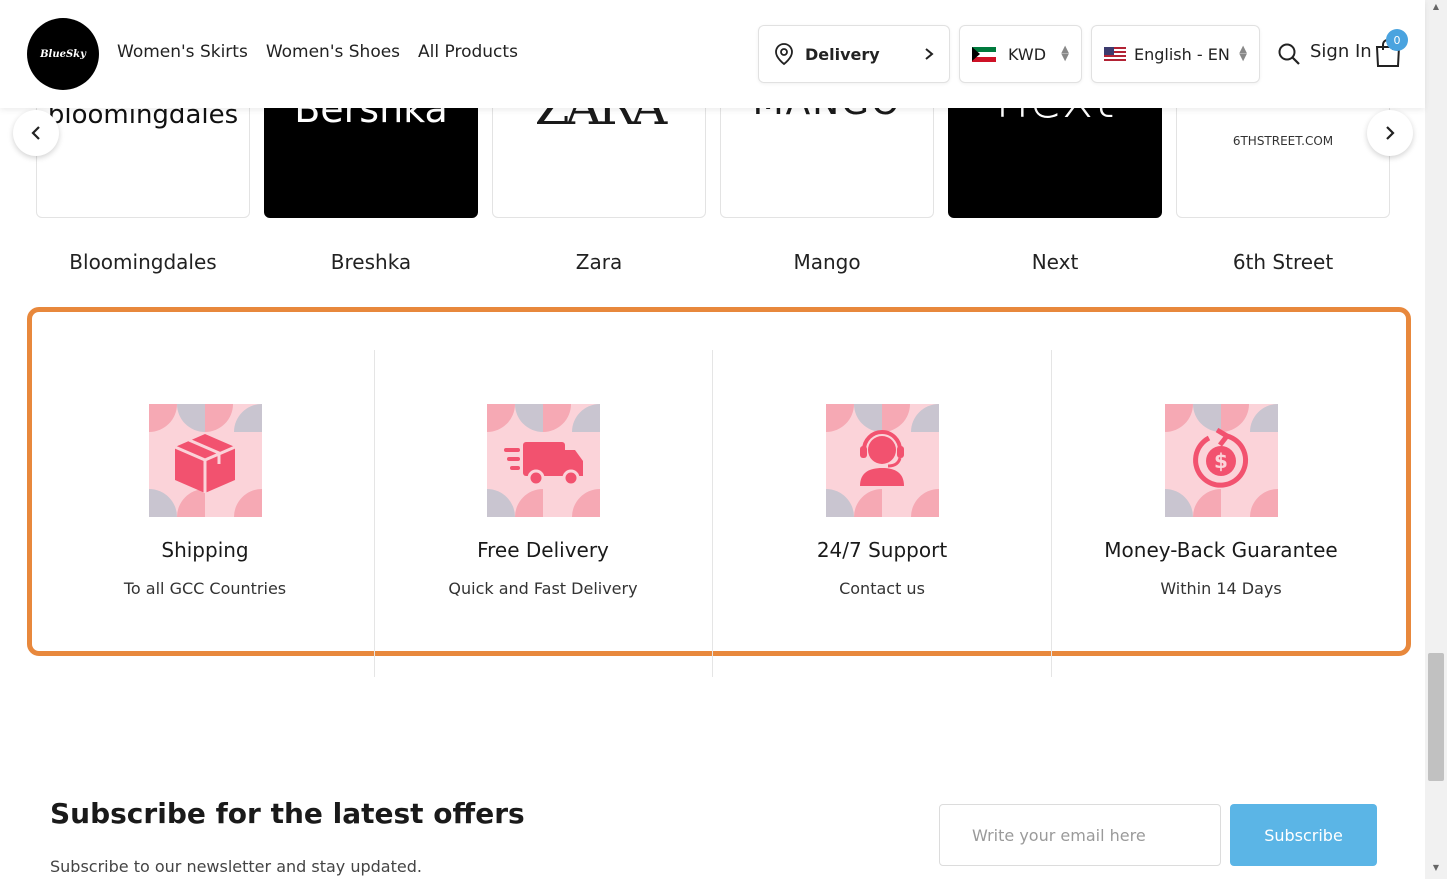 Image resolution: width=1447 pixels, height=879 pixels. What do you see at coordinates (1436, 439) in the screenshot?
I see `page-scrollbar: ▲ ▼` at bounding box center [1436, 439].